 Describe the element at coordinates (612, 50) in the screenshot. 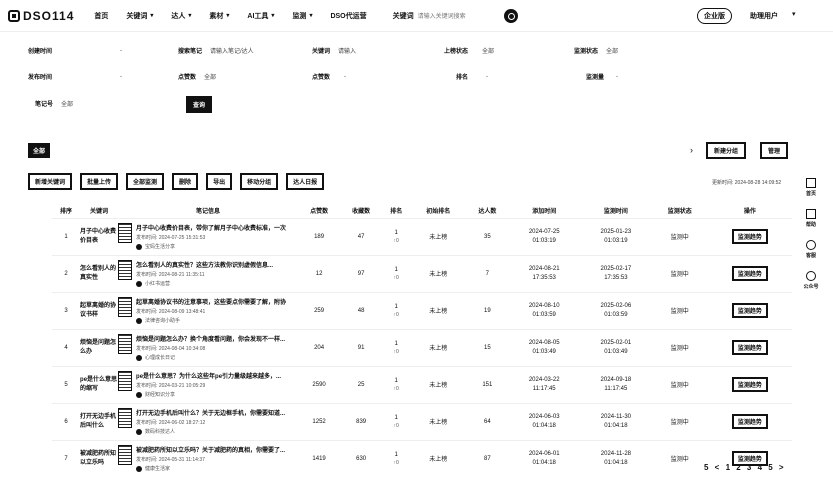

I see `monitor-status-select: 全部` at that location.